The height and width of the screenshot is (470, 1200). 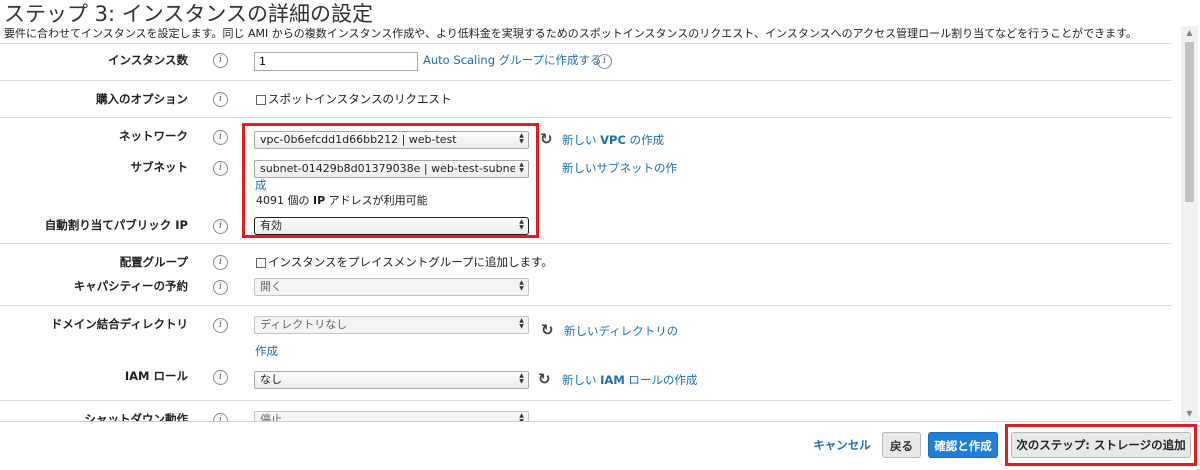 I want to click on instance-count-input, so click(x=336, y=61).